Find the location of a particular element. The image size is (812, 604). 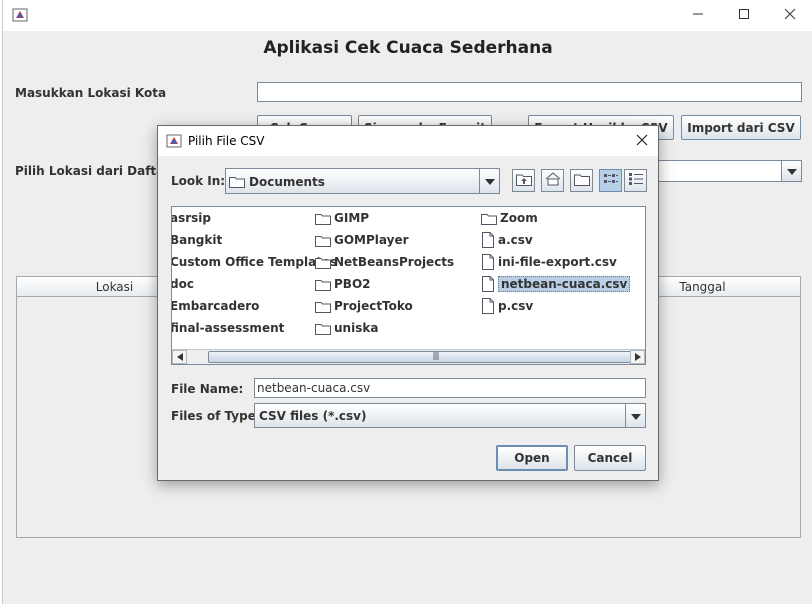

list-item-folder: uniska is located at coordinates (346, 328).